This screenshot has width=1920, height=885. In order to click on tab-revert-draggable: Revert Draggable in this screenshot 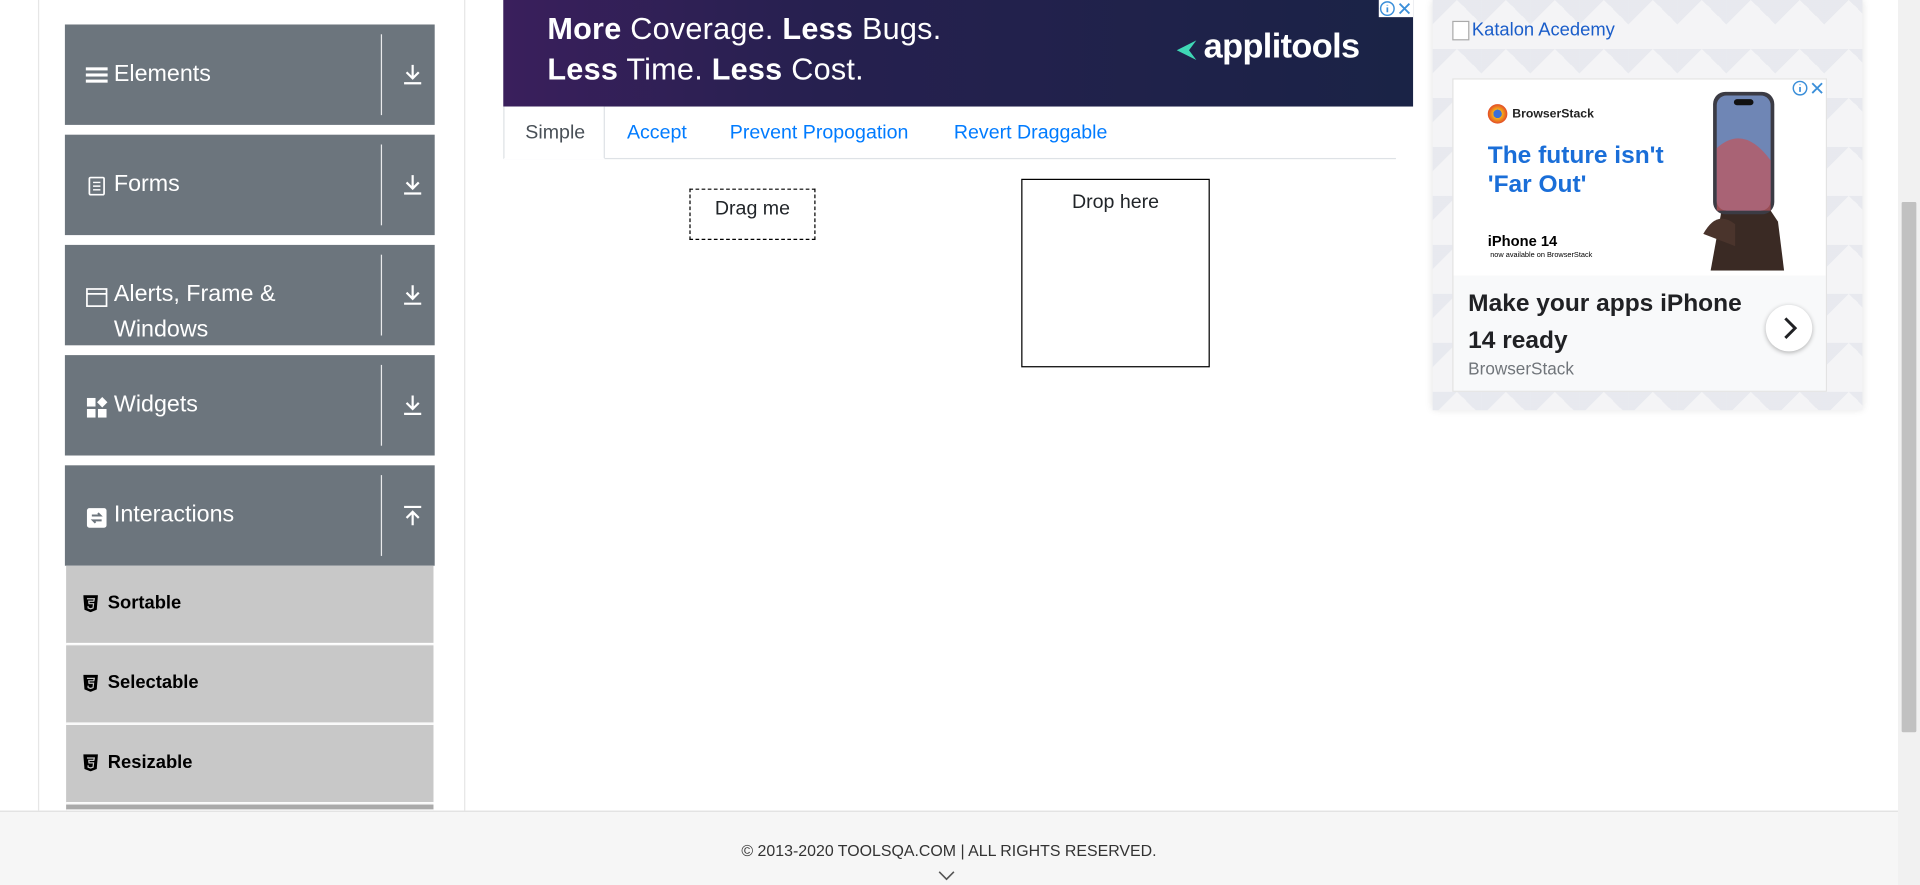, I will do `click(1030, 133)`.